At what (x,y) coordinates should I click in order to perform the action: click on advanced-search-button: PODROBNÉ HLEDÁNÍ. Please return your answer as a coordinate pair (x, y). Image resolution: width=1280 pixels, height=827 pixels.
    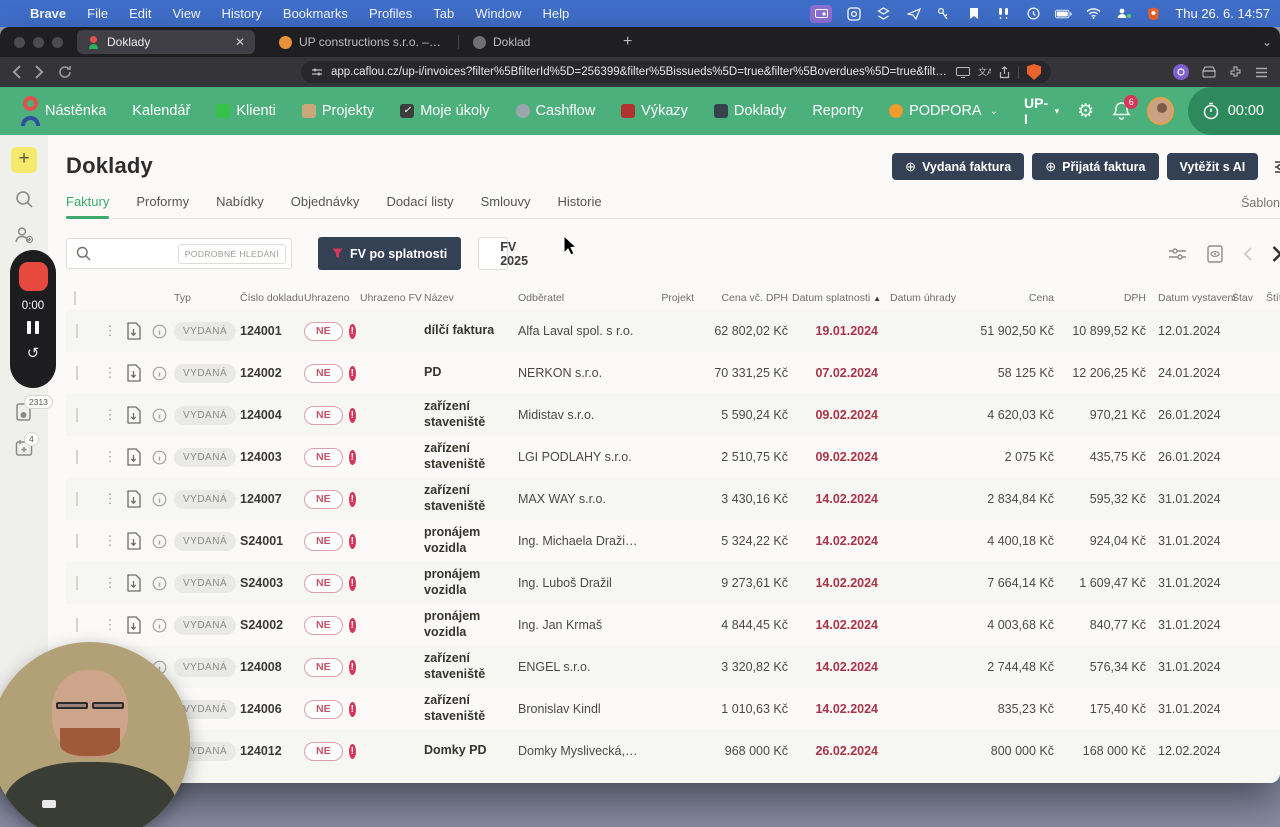
    Looking at the image, I should click on (231, 253).